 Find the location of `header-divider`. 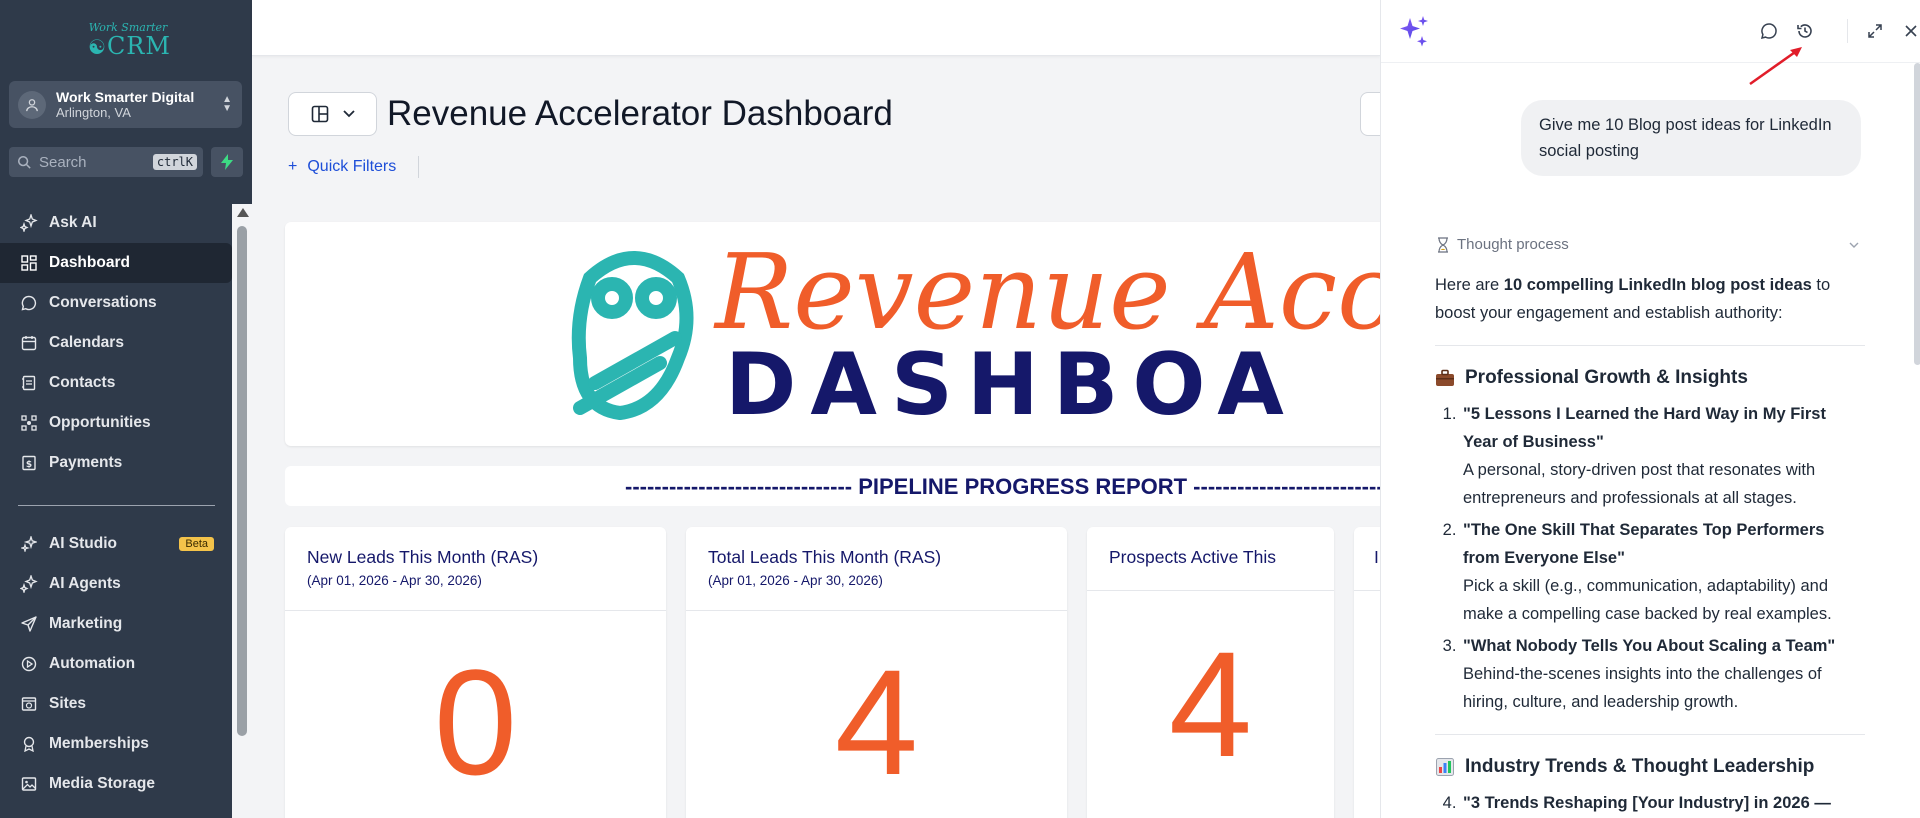

header-divider is located at coordinates (1847, 31).